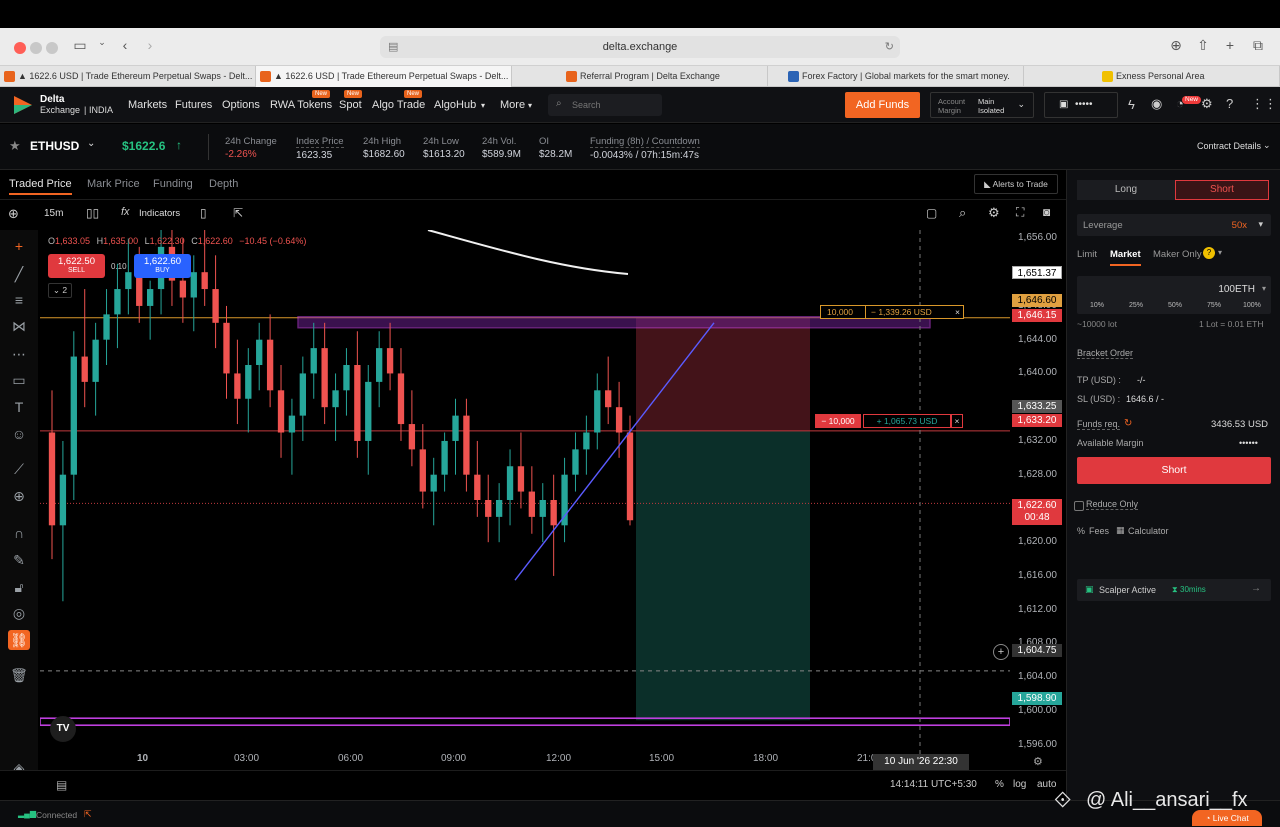 This screenshot has width=1280, height=827. Describe the element at coordinates (933, 784) in the screenshot. I see `utc-clock: 14:14:11 UTC+5:30` at that location.